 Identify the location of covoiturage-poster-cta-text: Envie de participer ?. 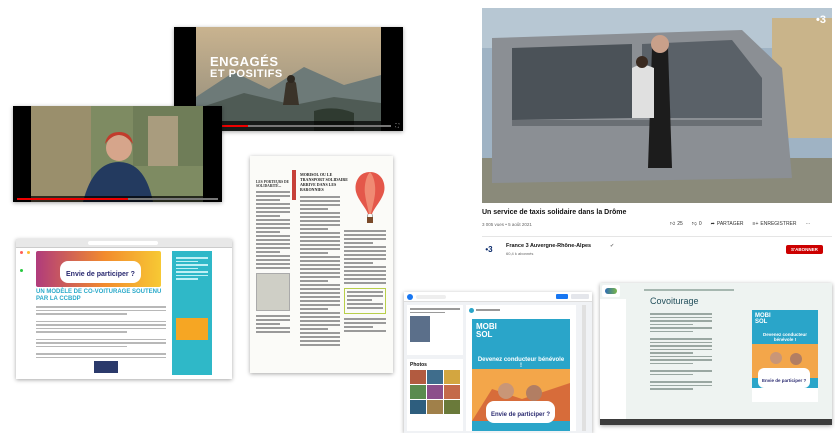
(784, 380).